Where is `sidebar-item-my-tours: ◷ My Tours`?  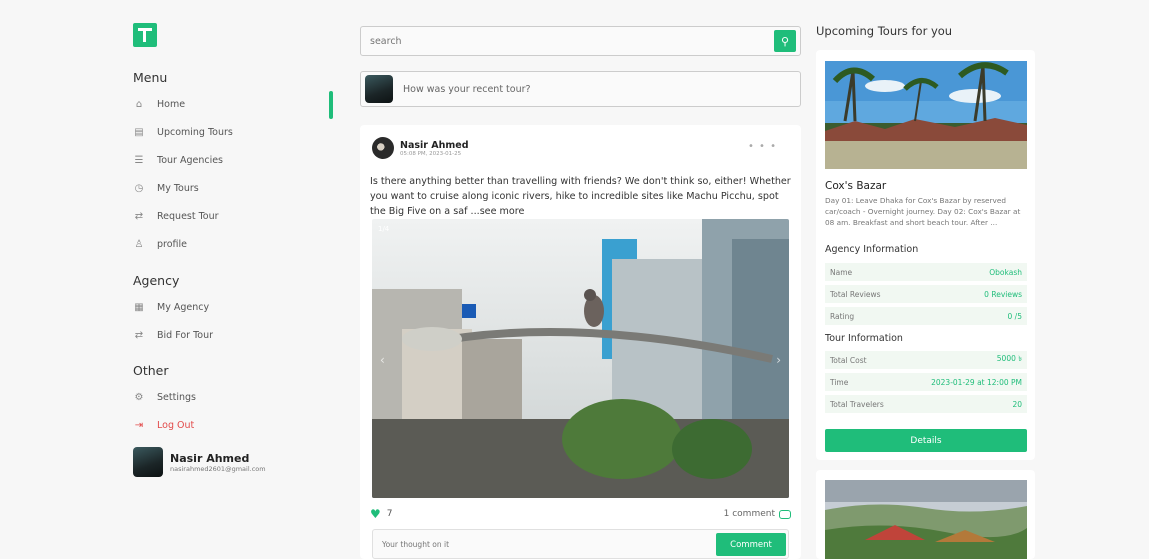 sidebar-item-my-tours: ◷ My Tours is located at coordinates (166, 188).